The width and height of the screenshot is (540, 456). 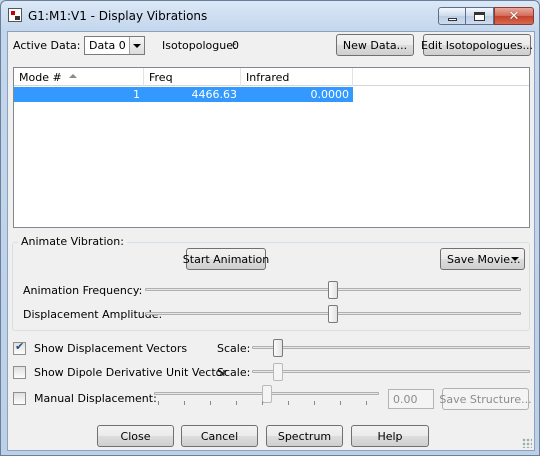 I want to click on isotopologue-label: Isotopologue:, so click(x=199, y=45).